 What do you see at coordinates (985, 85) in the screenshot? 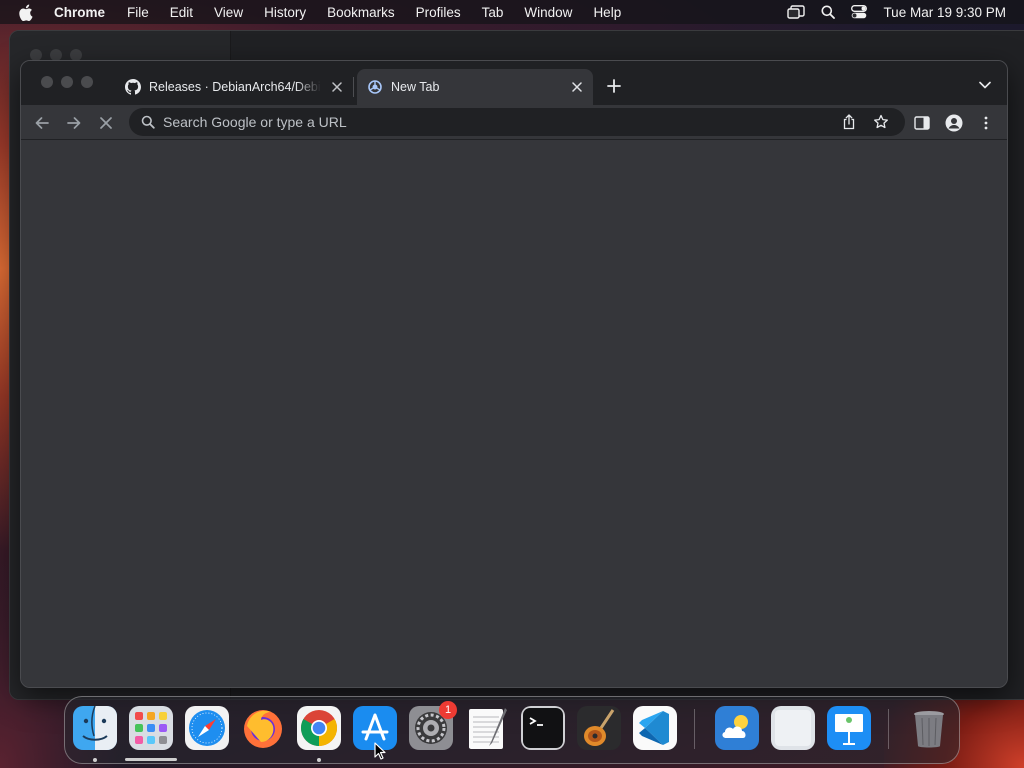
I see `tab-search-chevron-down-icon` at bounding box center [985, 85].